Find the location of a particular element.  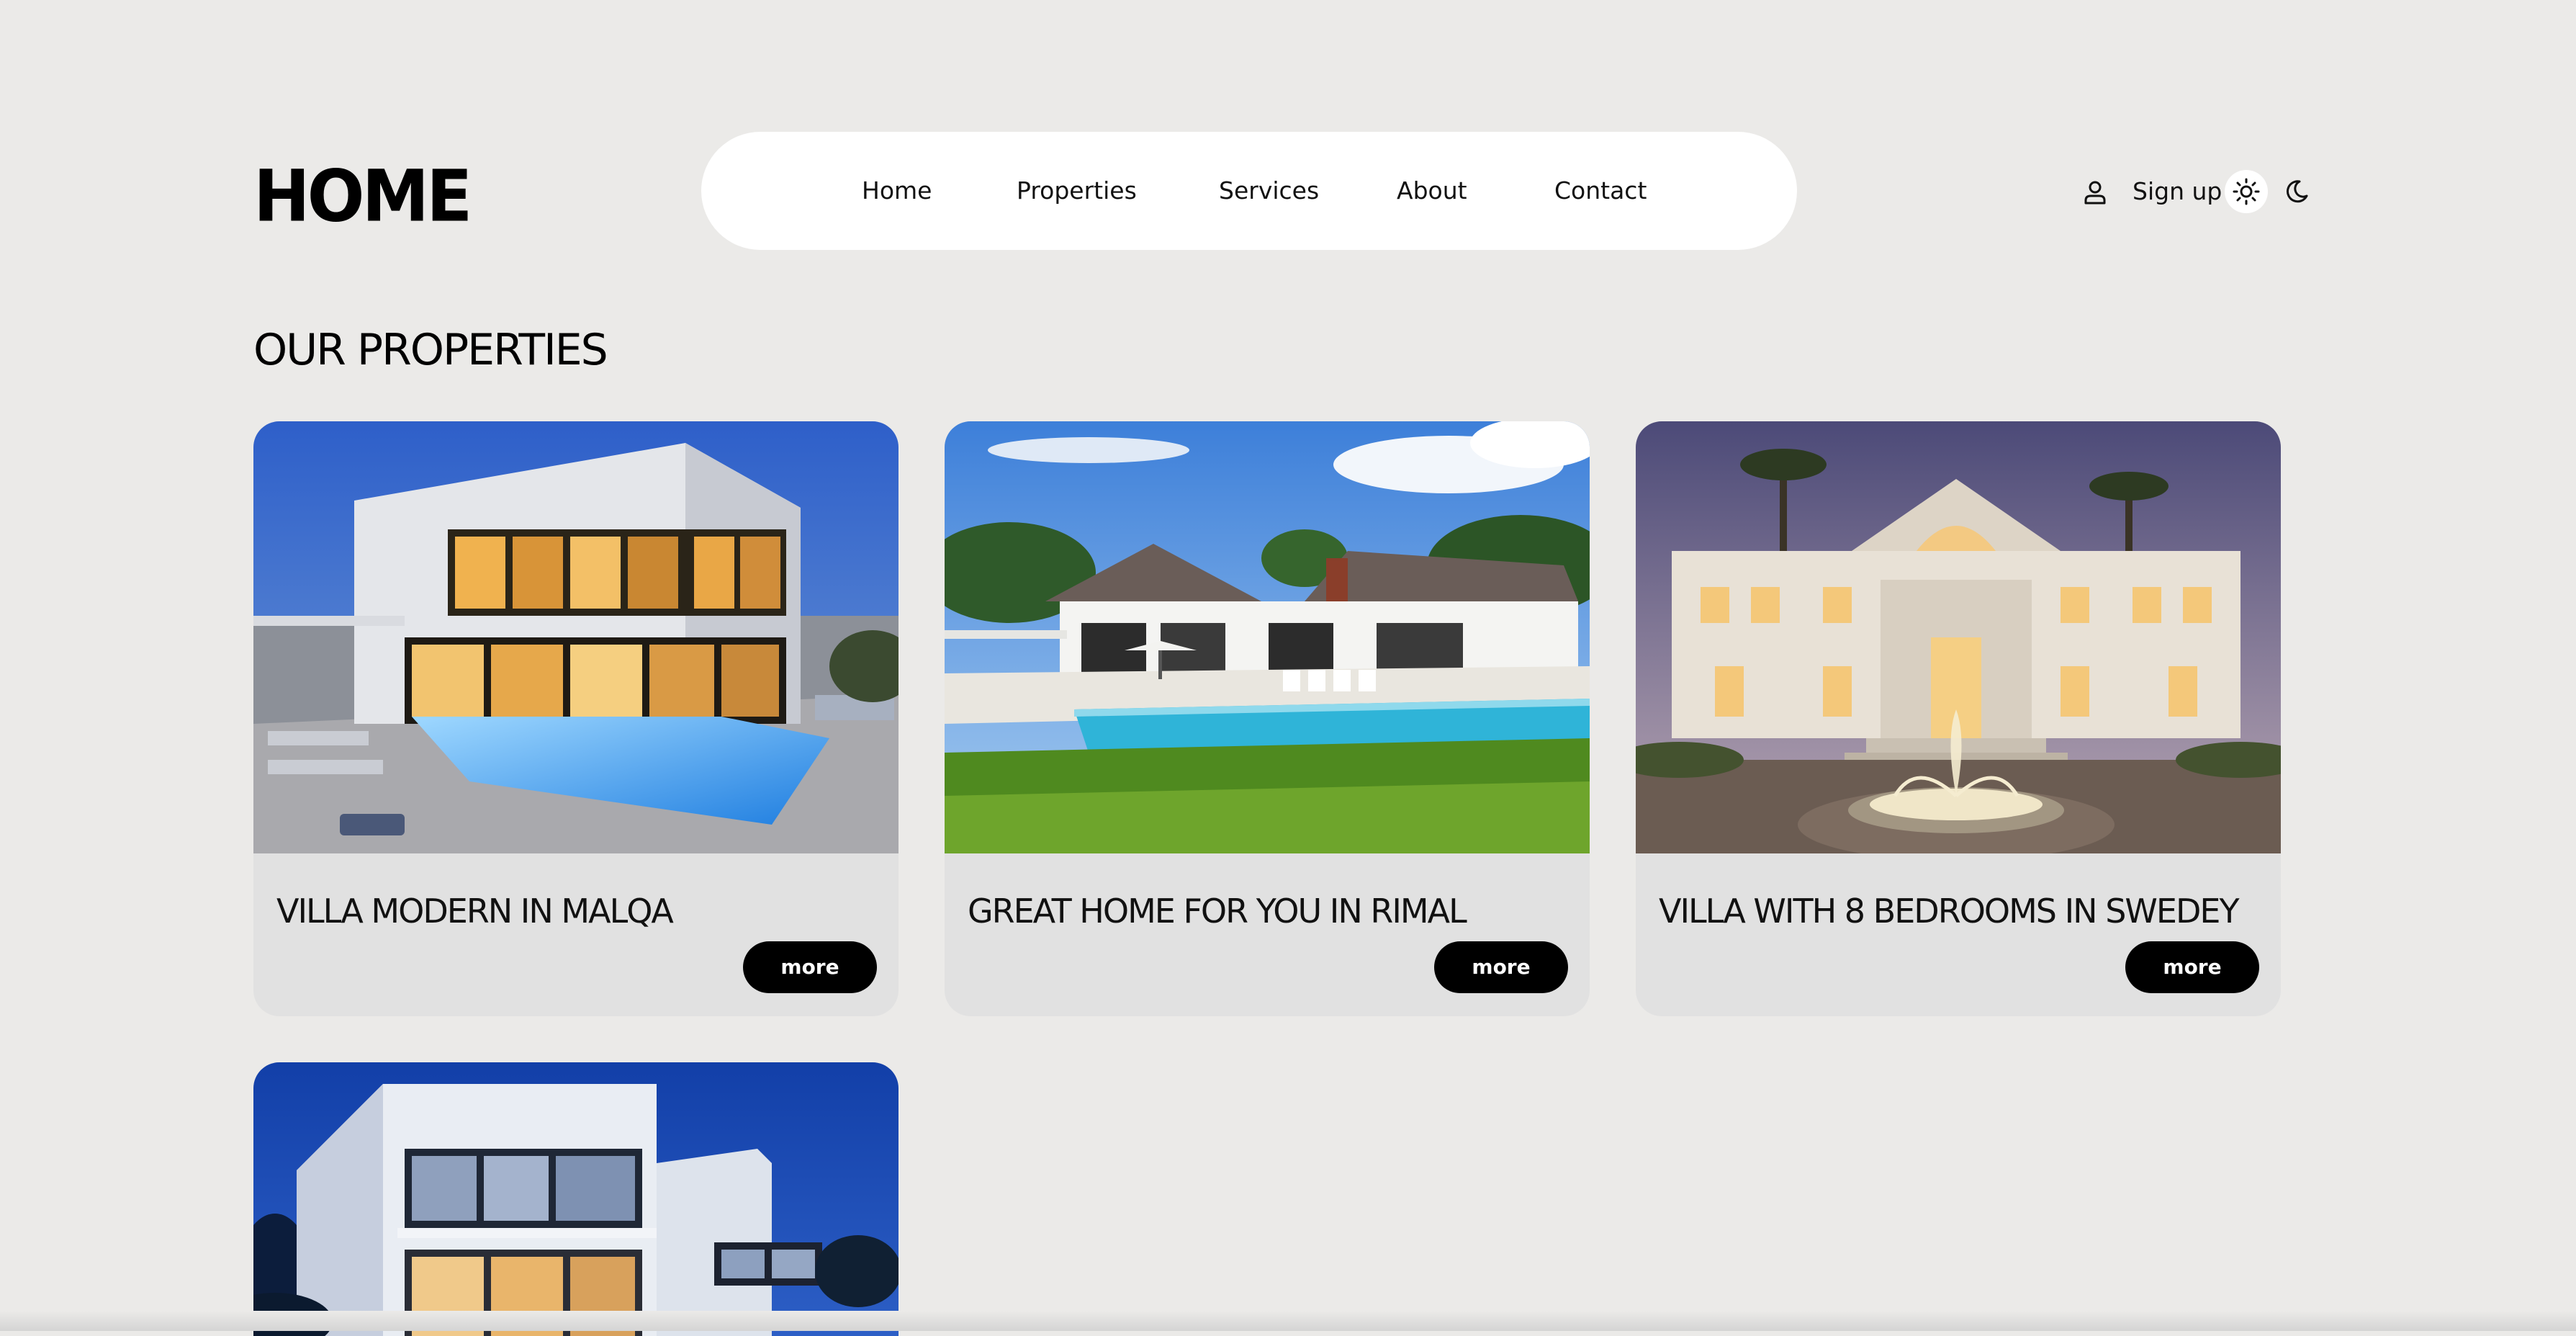

nav-properties: Properties is located at coordinates (1077, 191).